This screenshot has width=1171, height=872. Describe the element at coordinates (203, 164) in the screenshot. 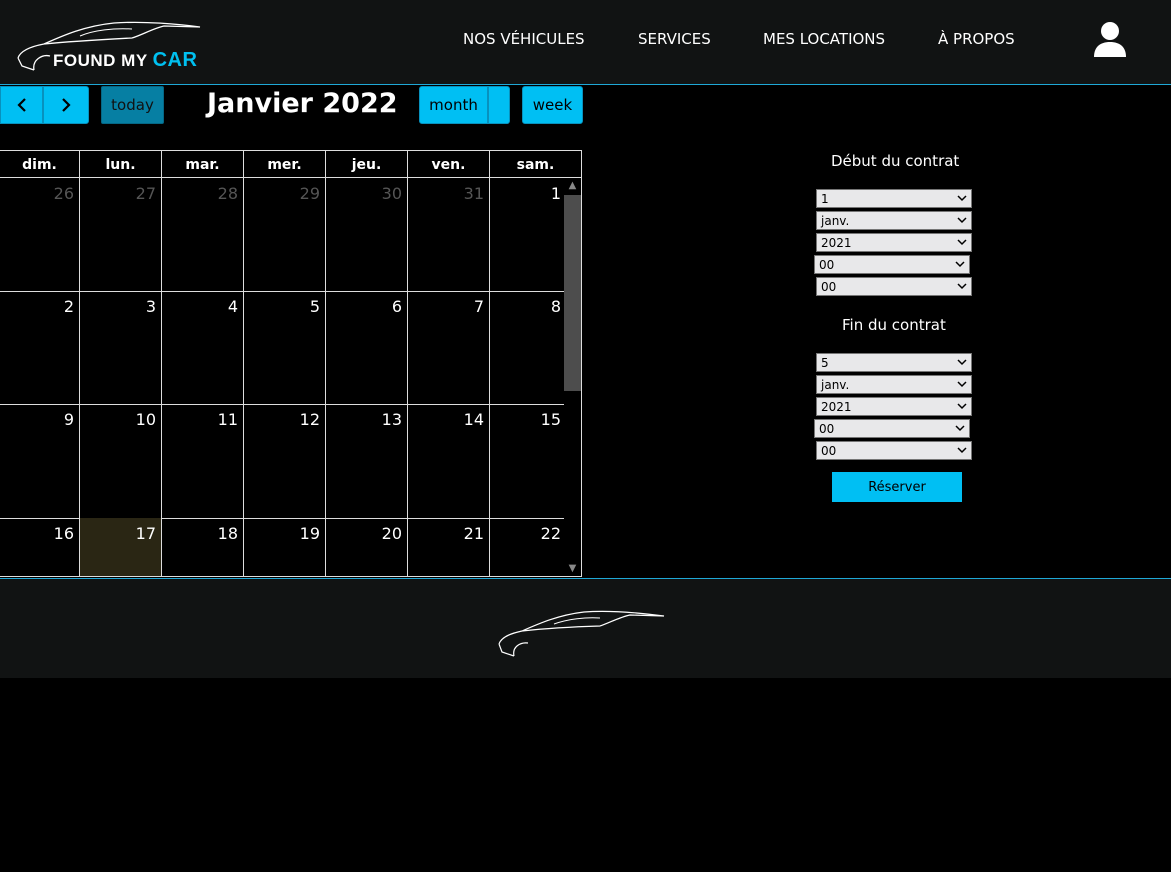

I see `weekday-label: mar.` at that location.